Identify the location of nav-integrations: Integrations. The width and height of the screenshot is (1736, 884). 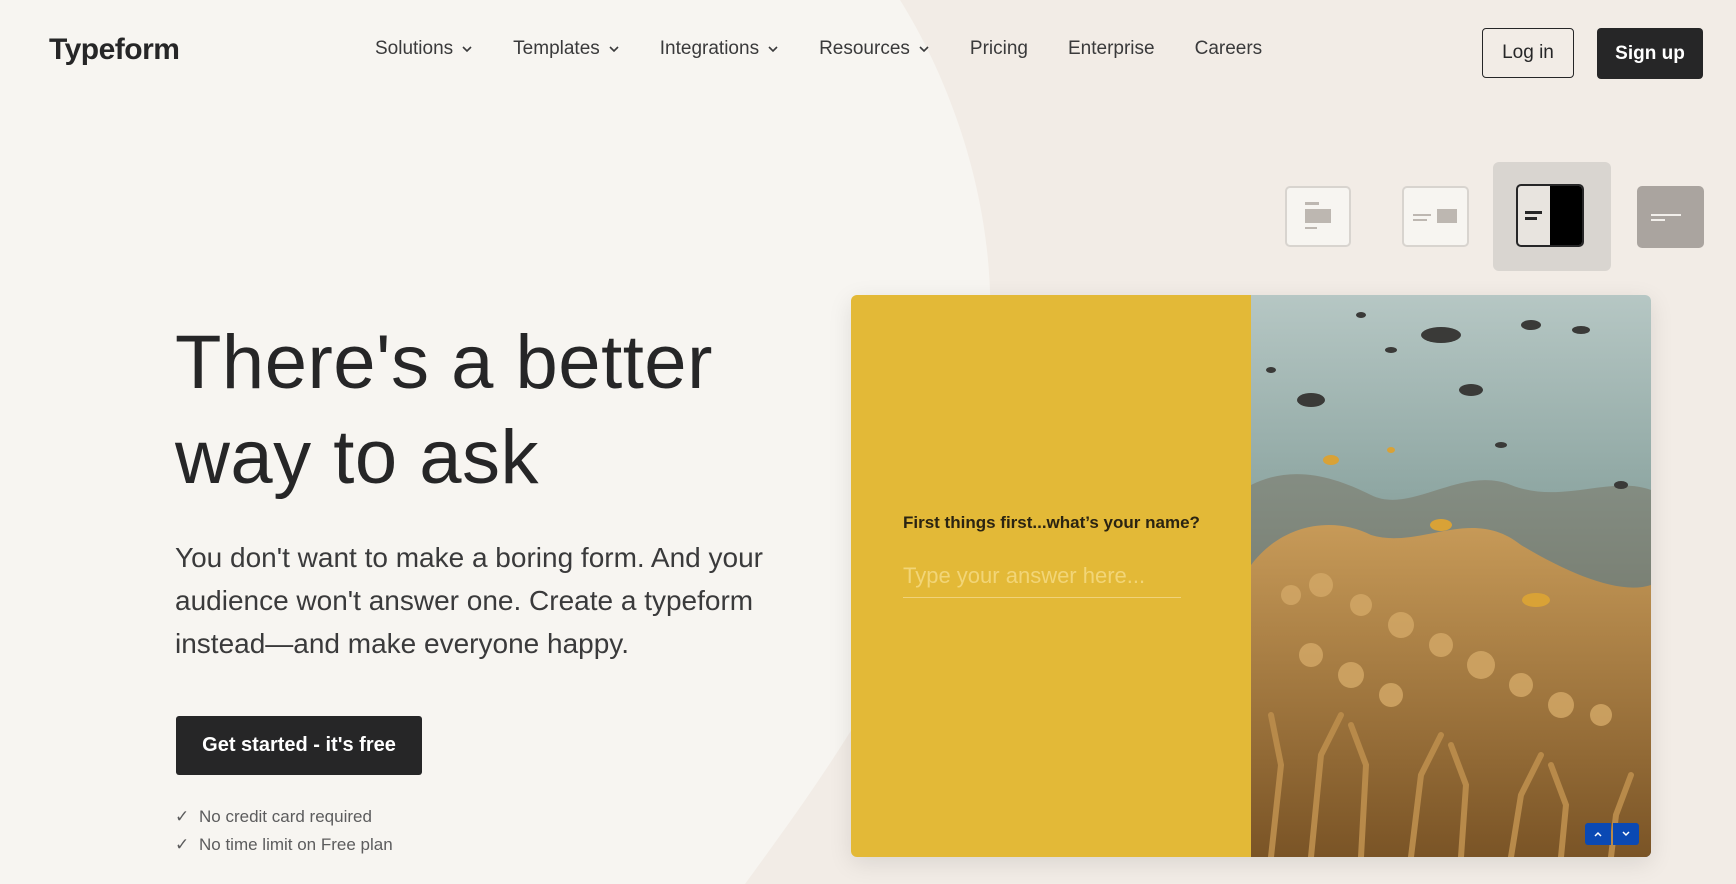
(719, 49).